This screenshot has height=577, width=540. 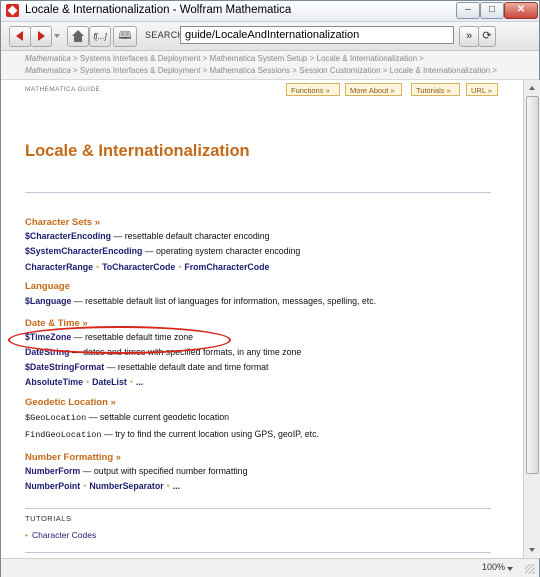 What do you see at coordinates (52, 471) in the screenshot?
I see `symbol-link: NumberForm` at bounding box center [52, 471].